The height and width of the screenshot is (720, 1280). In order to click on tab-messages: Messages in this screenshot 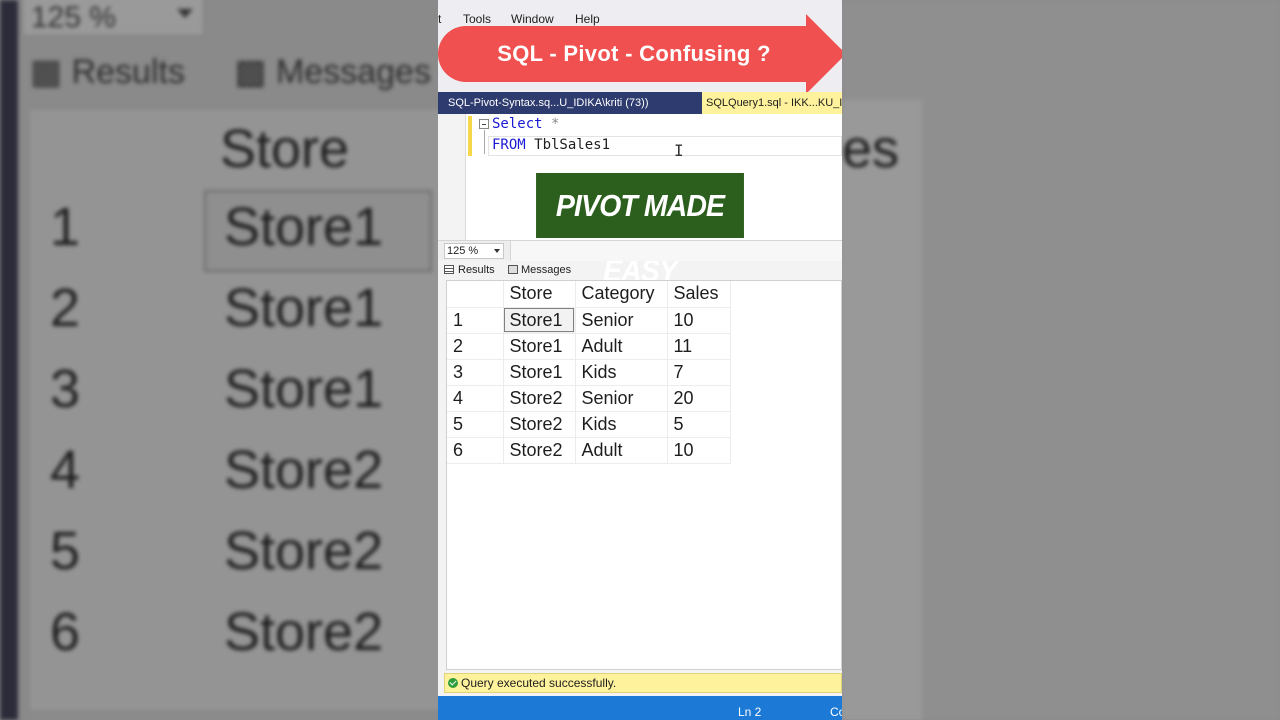, I will do `click(539, 270)`.